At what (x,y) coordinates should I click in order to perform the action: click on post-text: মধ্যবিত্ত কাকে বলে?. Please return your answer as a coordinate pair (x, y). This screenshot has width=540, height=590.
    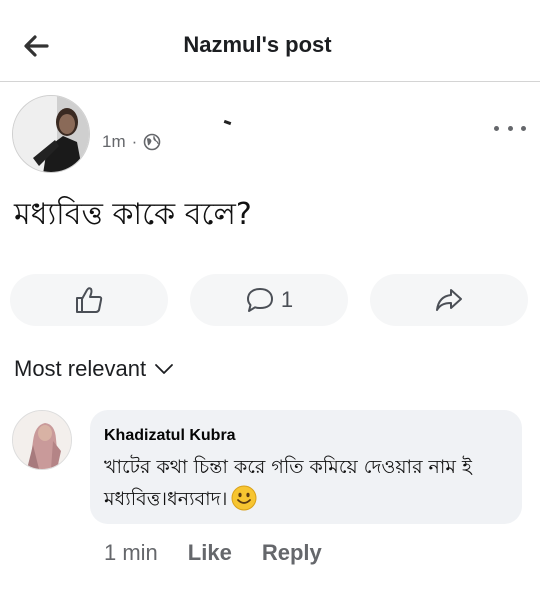
    Looking at the image, I should click on (133, 214).